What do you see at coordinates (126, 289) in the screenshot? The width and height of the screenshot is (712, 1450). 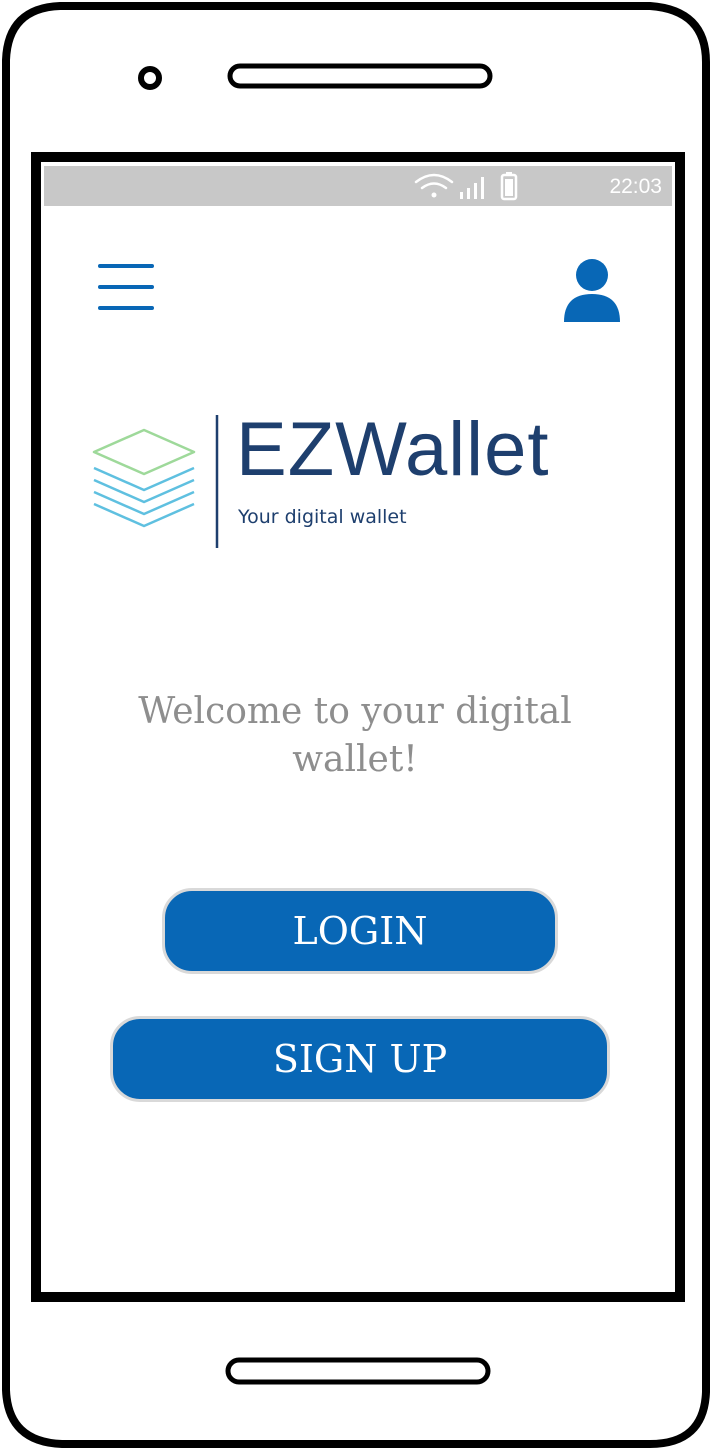 I see `hamburger-menu-icon` at bounding box center [126, 289].